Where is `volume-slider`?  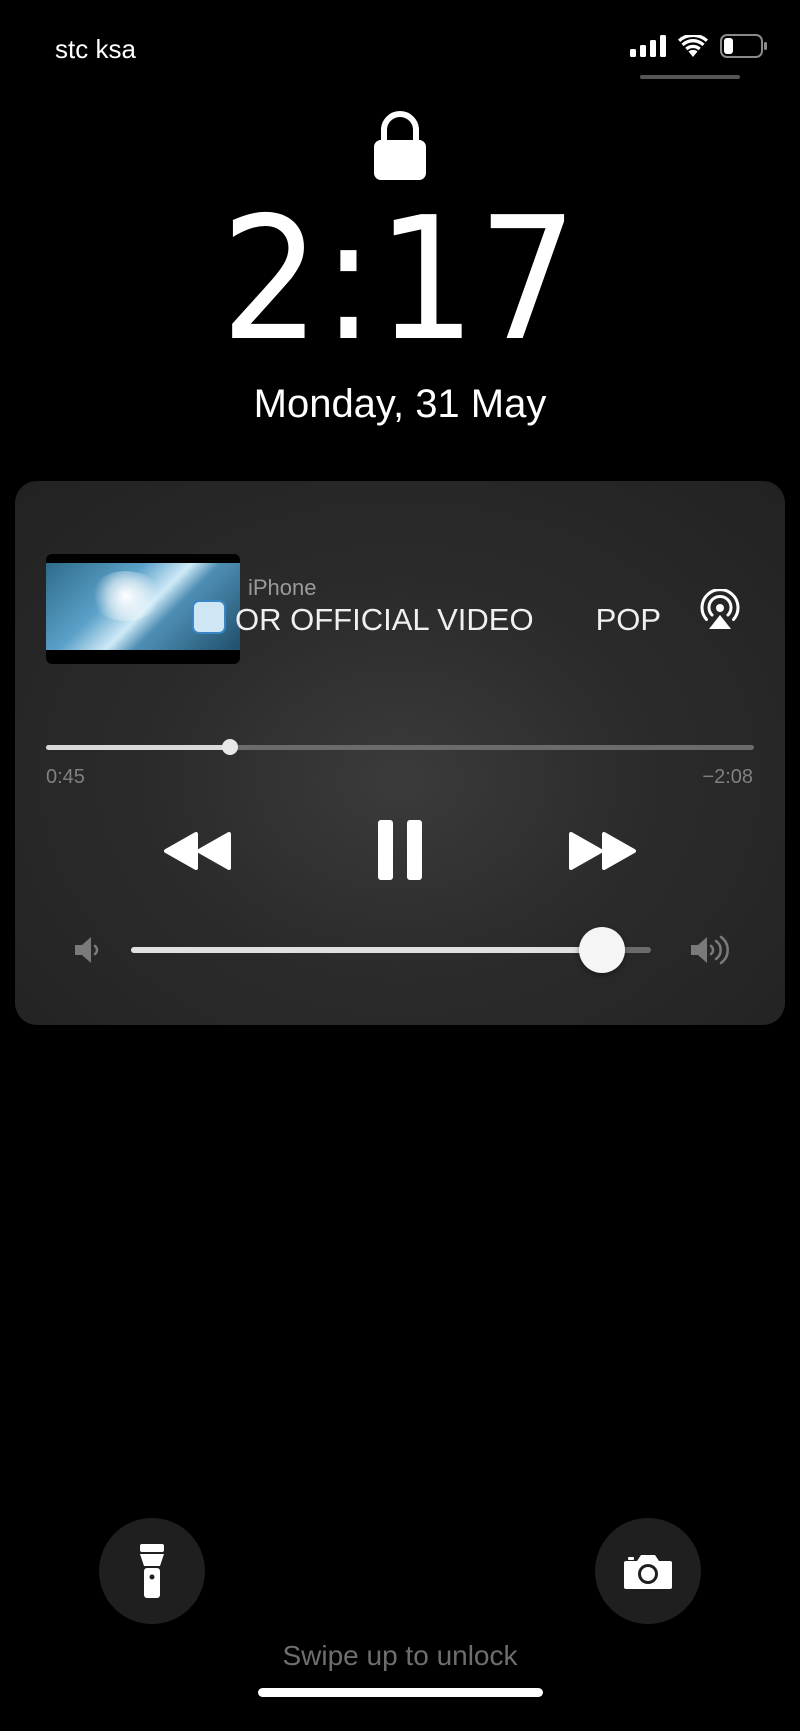
volume-slider is located at coordinates (391, 950).